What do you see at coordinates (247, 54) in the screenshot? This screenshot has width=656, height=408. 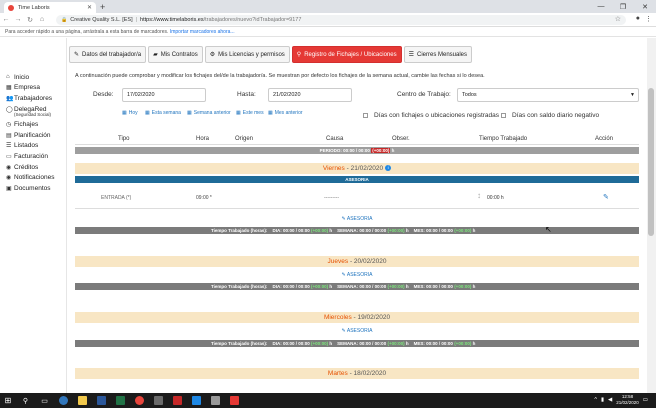 I see `tab-licencias-permisos: ⚙ Mis Licencias y permisos` at bounding box center [247, 54].